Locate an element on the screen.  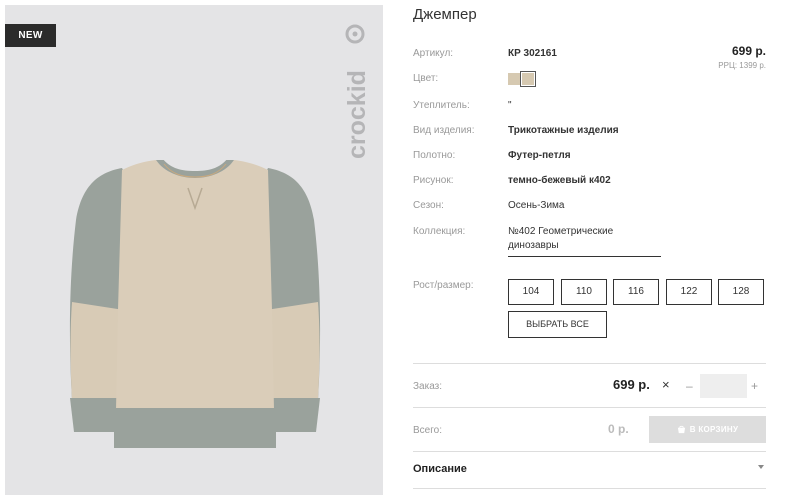
new-badge: NEW is located at coordinates (30, 35).